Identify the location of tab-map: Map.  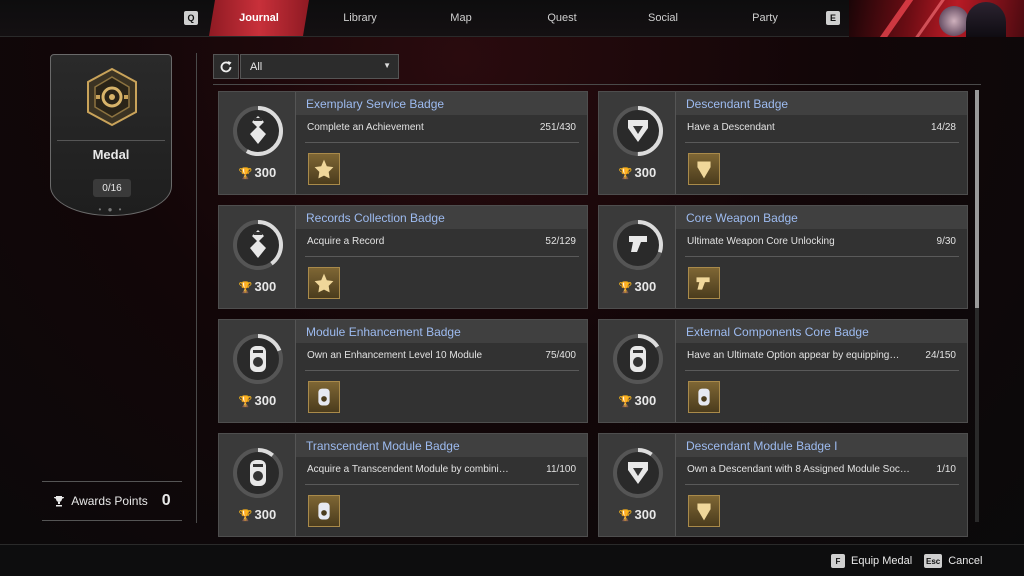
(461, 18).